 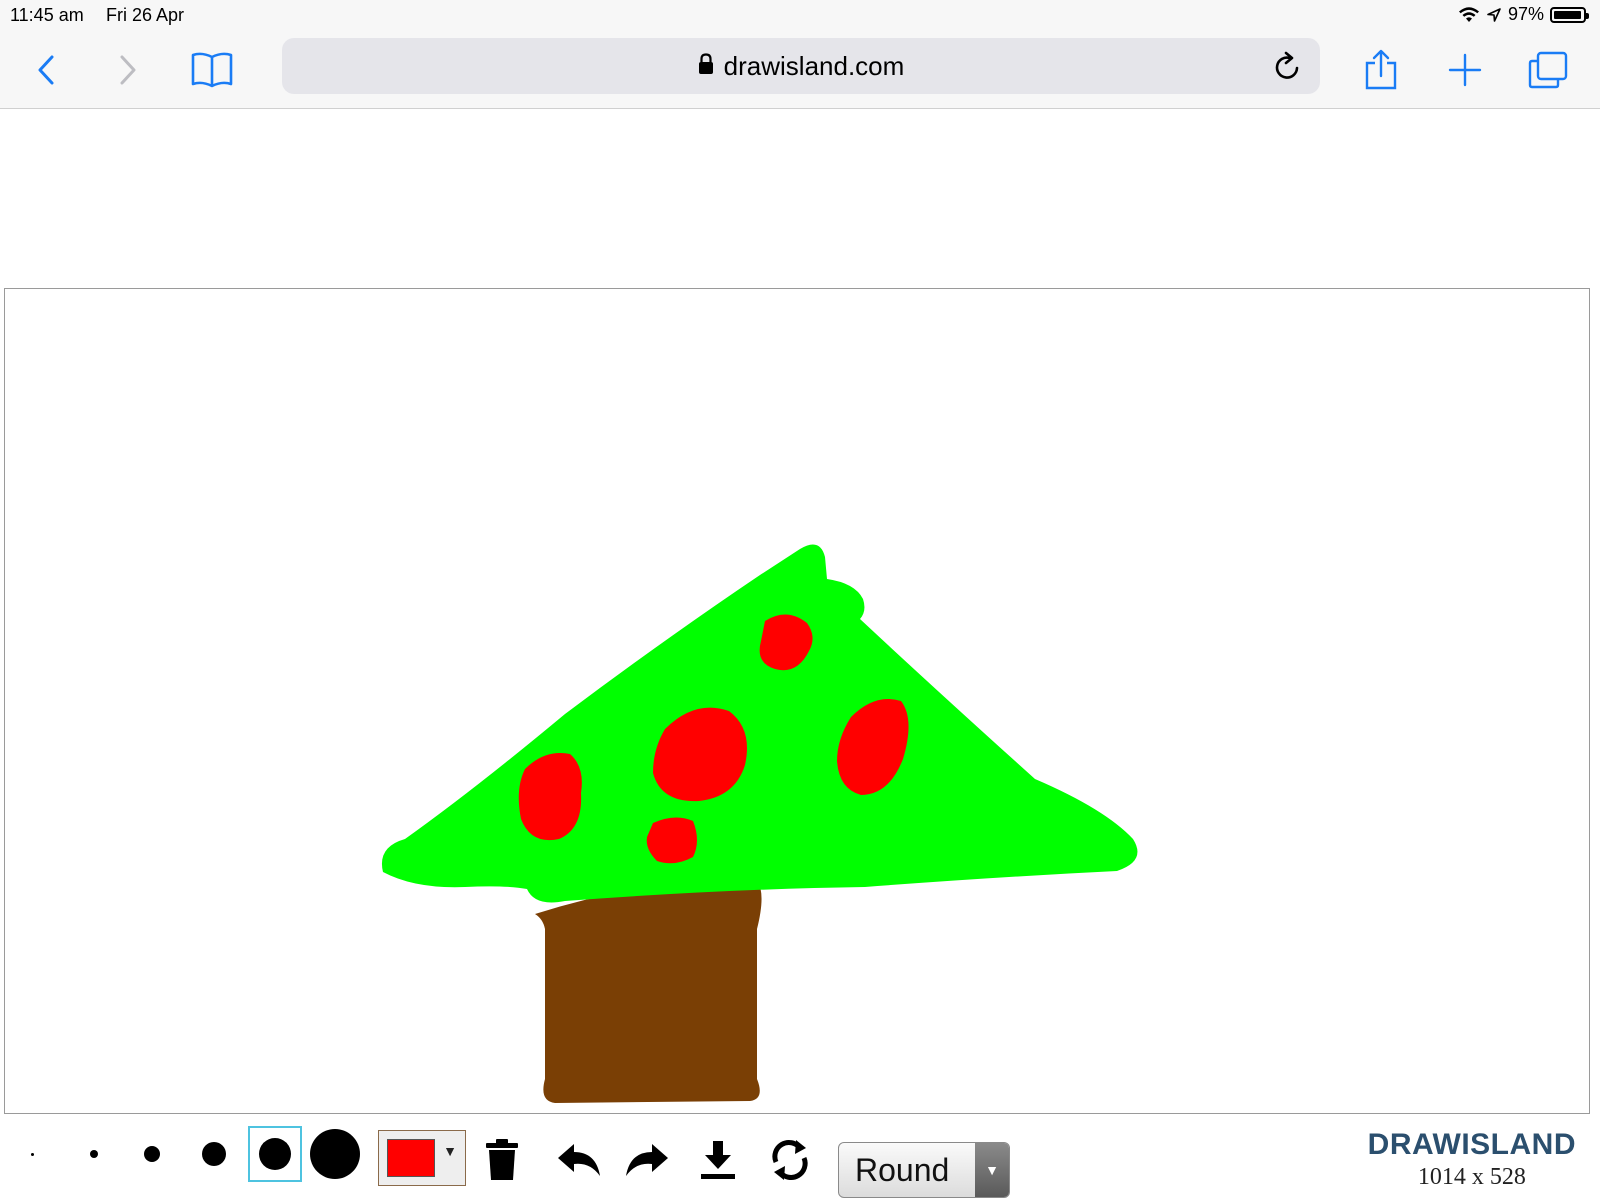 I want to click on undo-button, so click(x=578, y=1160).